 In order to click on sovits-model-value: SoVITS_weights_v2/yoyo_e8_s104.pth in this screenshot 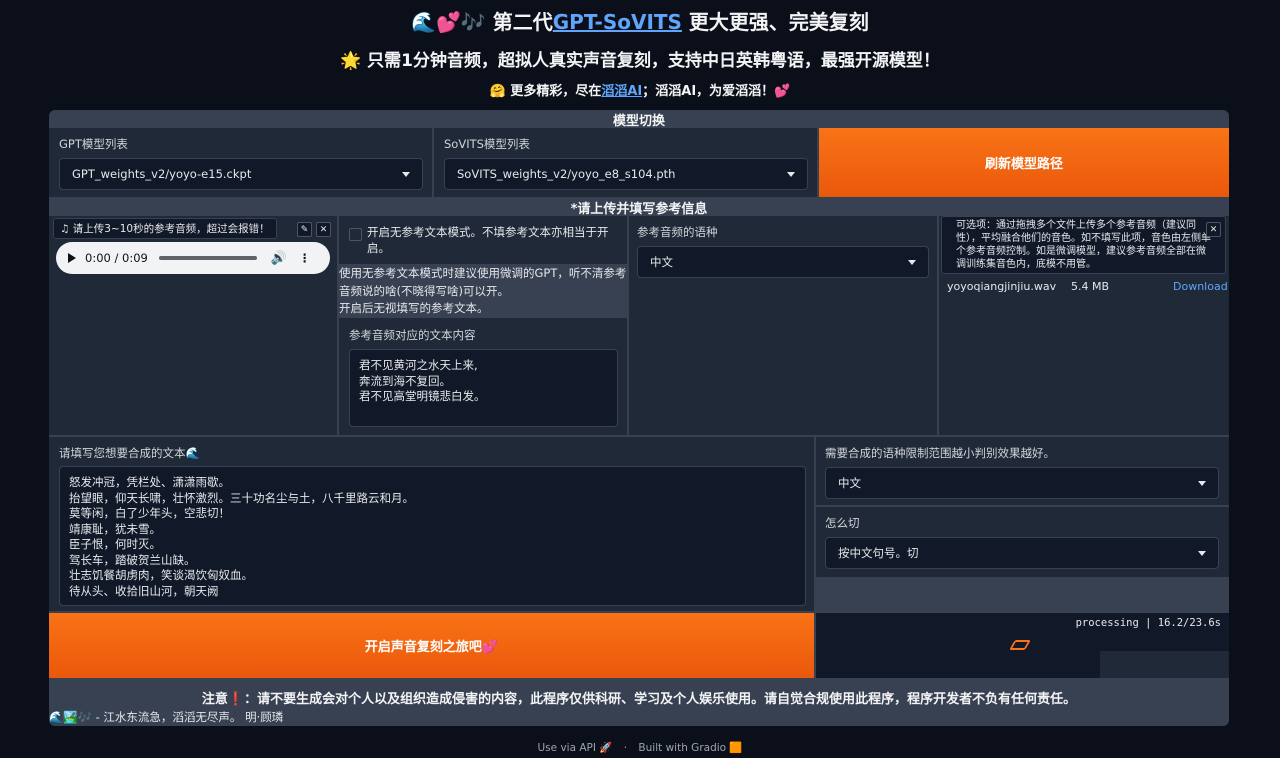, I will do `click(566, 174)`.